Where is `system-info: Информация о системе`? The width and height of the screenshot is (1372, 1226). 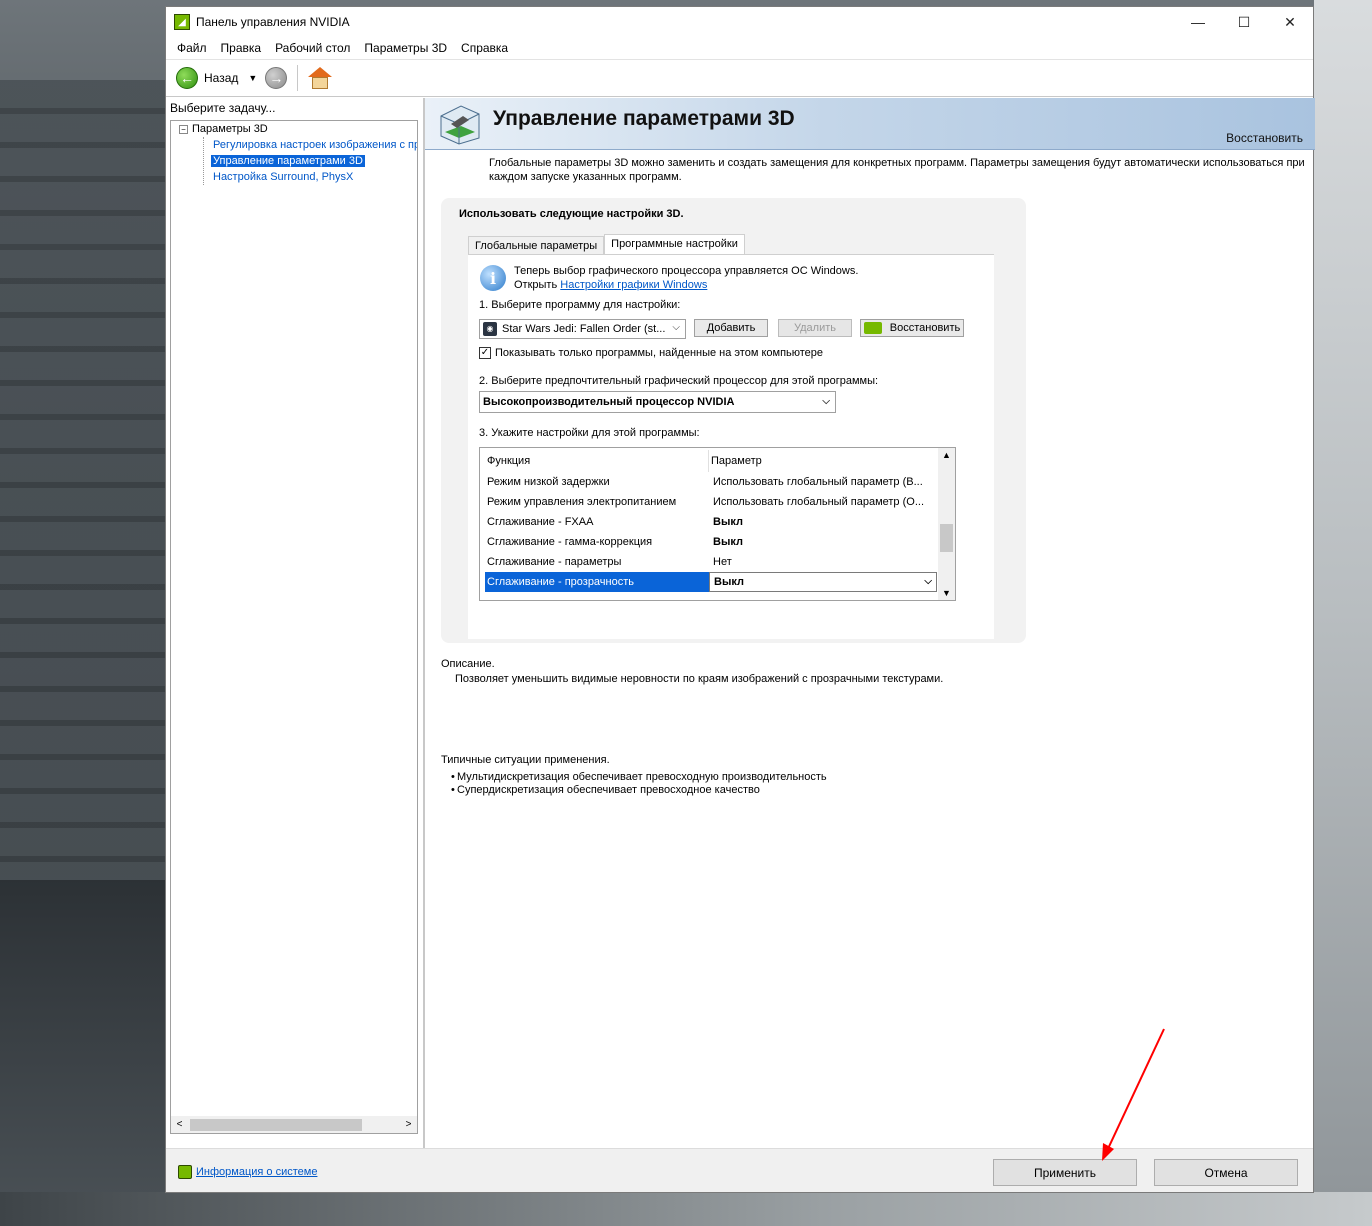 system-info: Информация о системе is located at coordinates (247, 1172).